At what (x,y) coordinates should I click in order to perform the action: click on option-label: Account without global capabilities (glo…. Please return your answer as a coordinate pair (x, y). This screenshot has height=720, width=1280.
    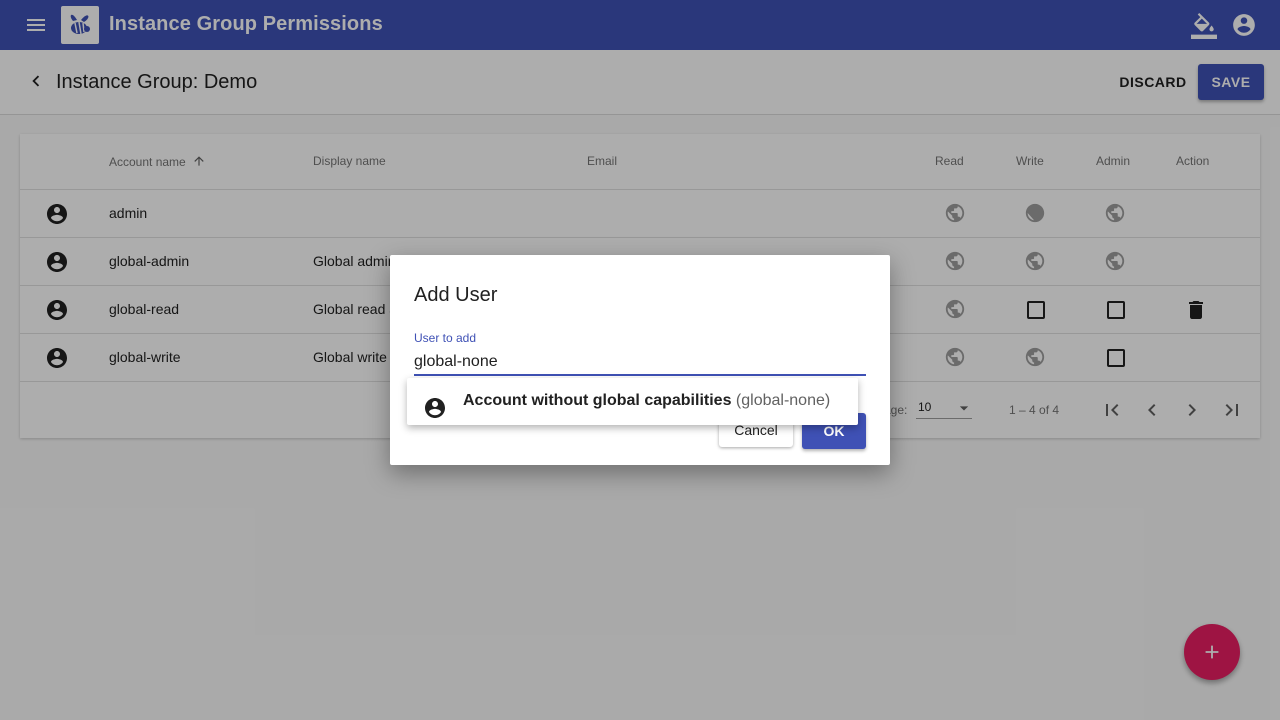
    Looking at the image, I should click on (646, 401).